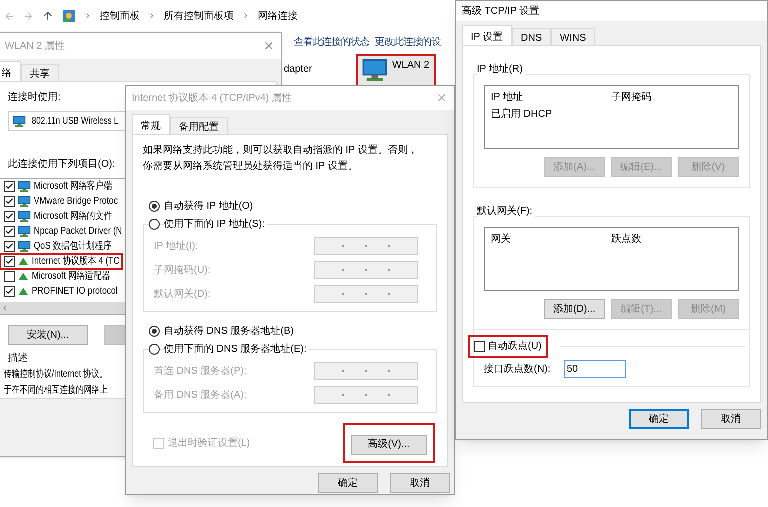  What do you see at coordinates (62, 165) in the screenshot?
I see `section-label: 此连接使用下列项目(O):` at bounding box center [62, 165].